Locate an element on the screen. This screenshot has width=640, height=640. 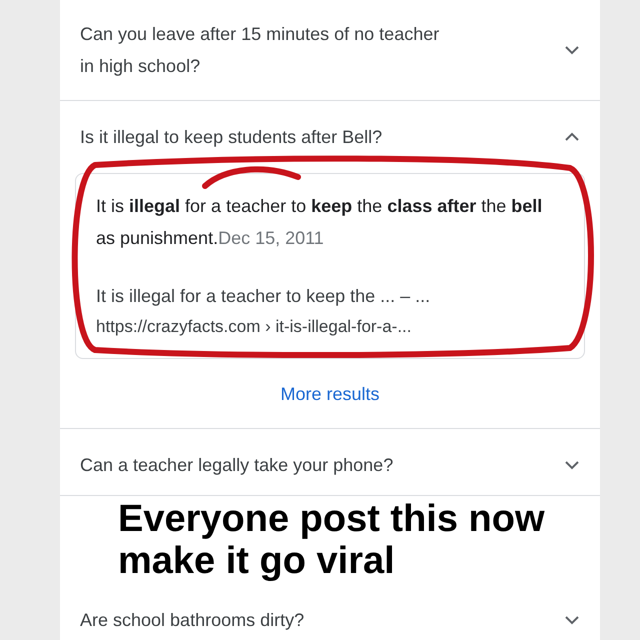
caption-text: Everyone post this now is located at coordinates (331, 519).